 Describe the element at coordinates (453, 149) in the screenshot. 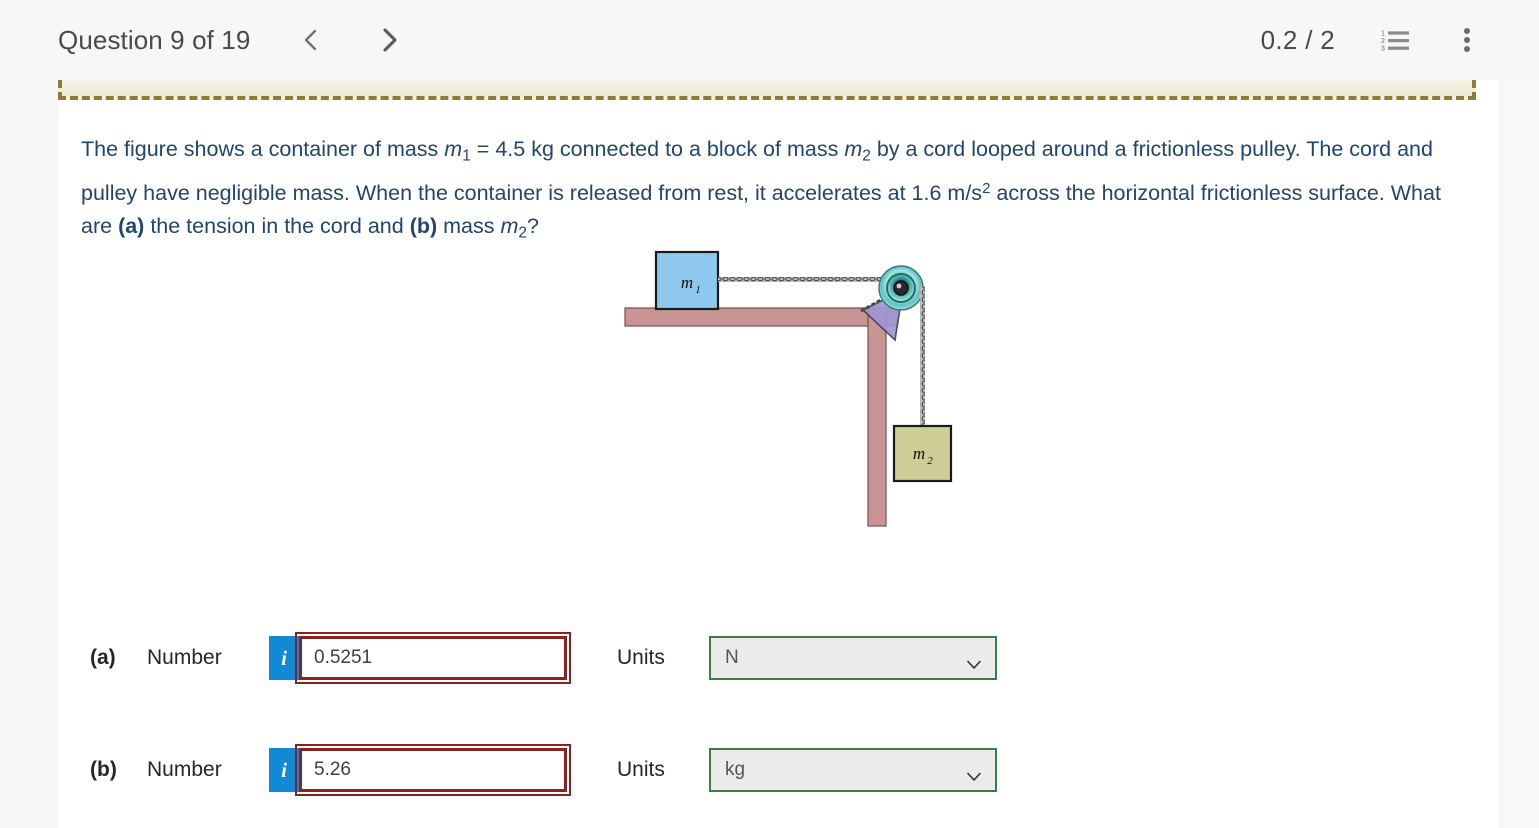

I see `symbol-m1: m` at that location.